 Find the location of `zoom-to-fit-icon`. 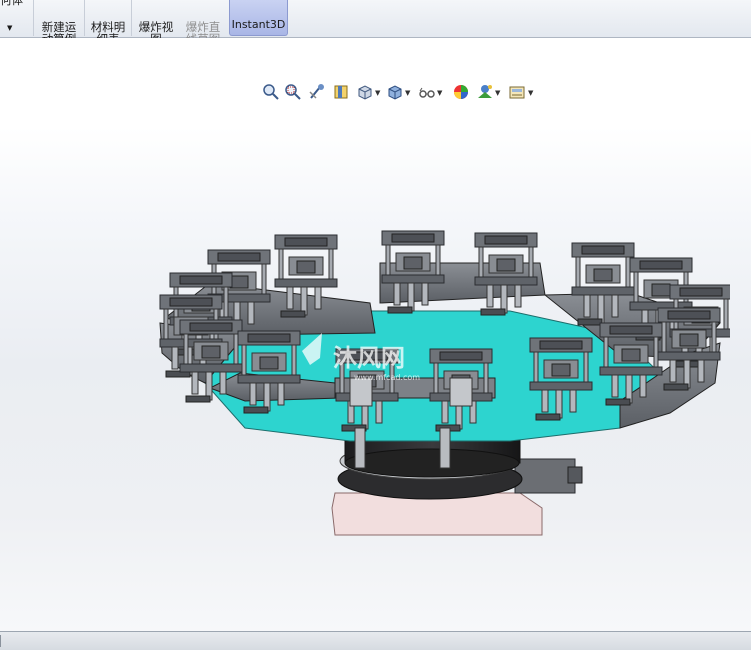

zoom-to-fit-icon is located at coordinates (271, 92).